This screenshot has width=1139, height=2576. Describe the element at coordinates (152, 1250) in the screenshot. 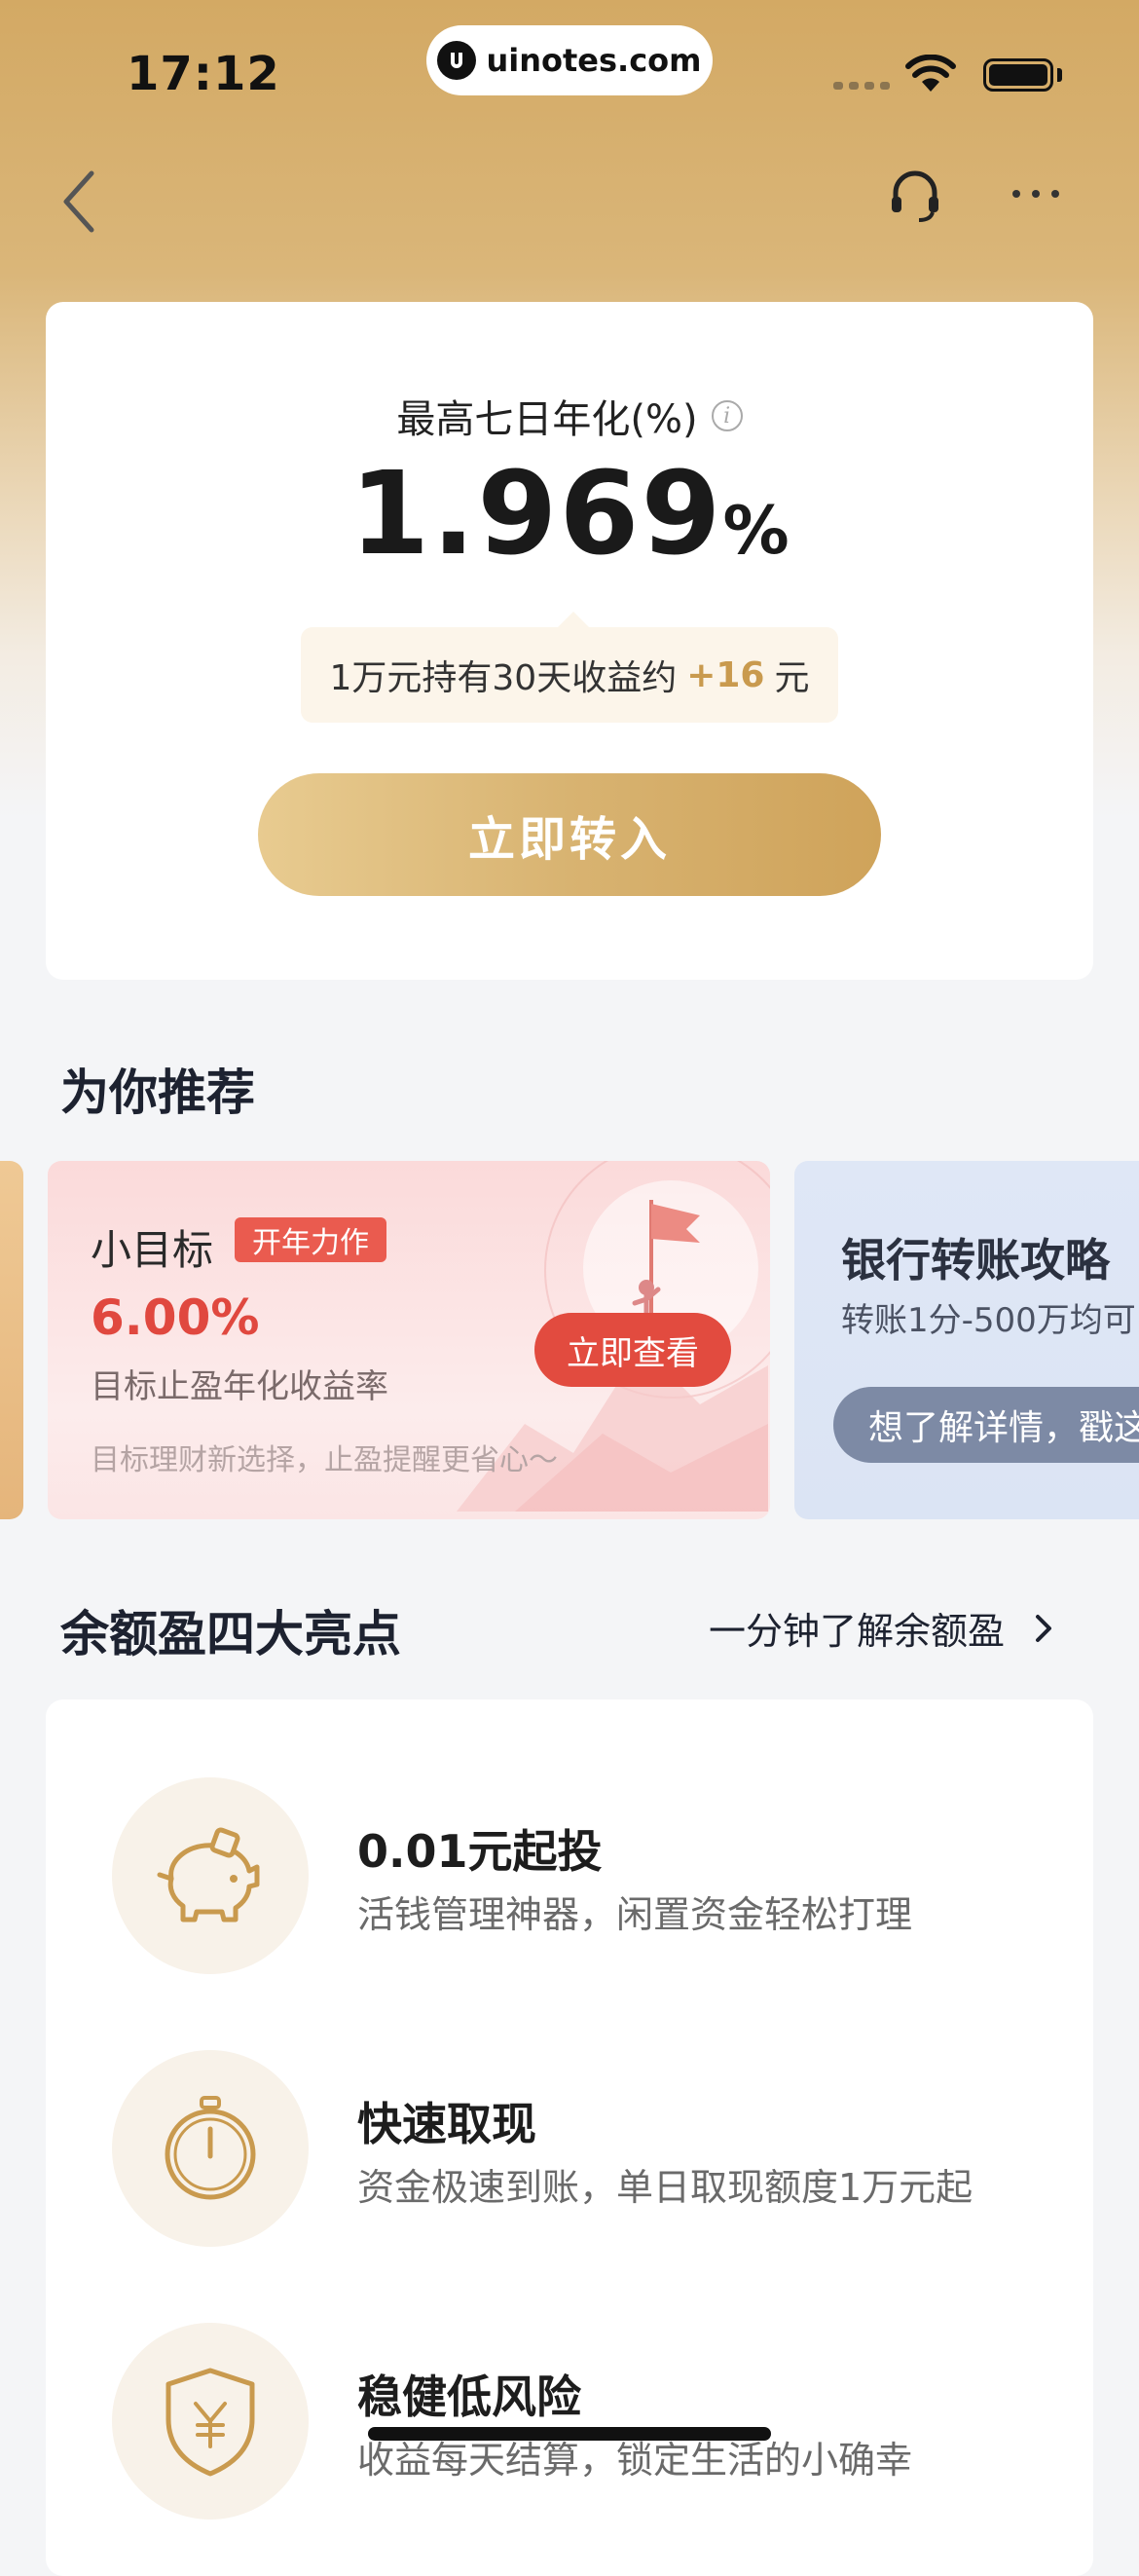

I see `target-card-title: 小目标` at that location.